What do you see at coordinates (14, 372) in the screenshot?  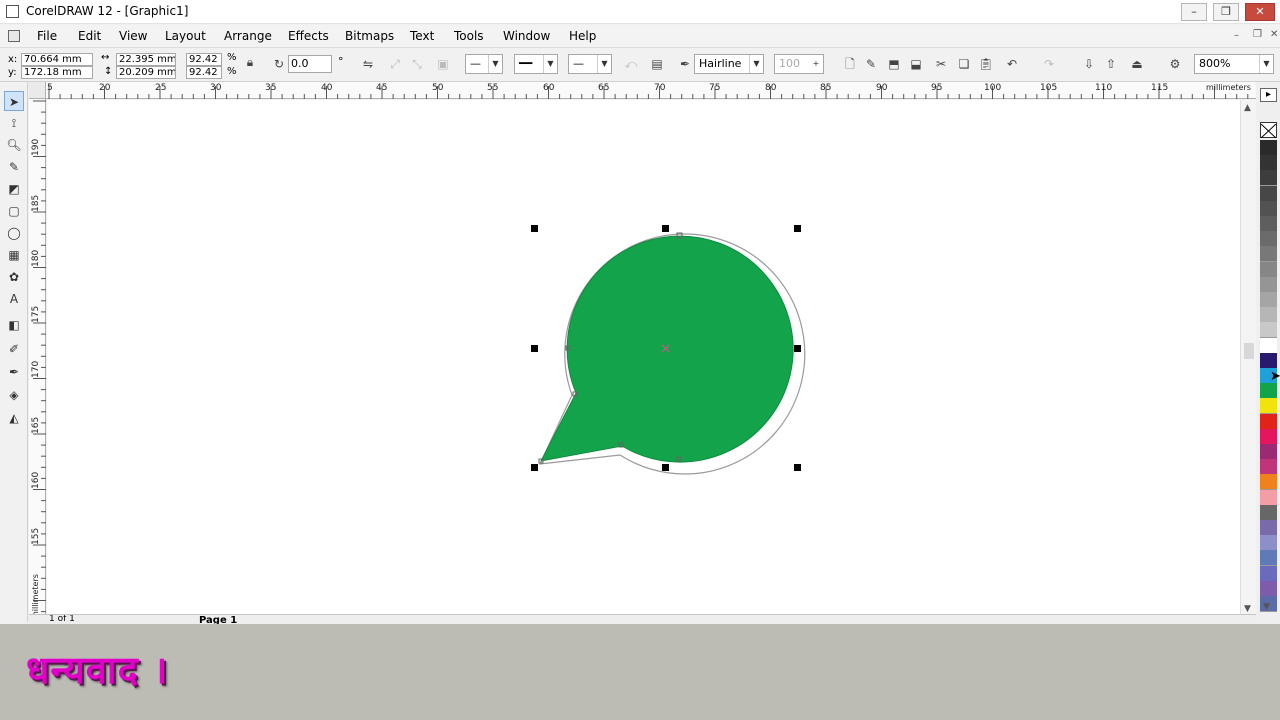 I see `outline-tool-icon: ✒` at bounding box center [14, 372].